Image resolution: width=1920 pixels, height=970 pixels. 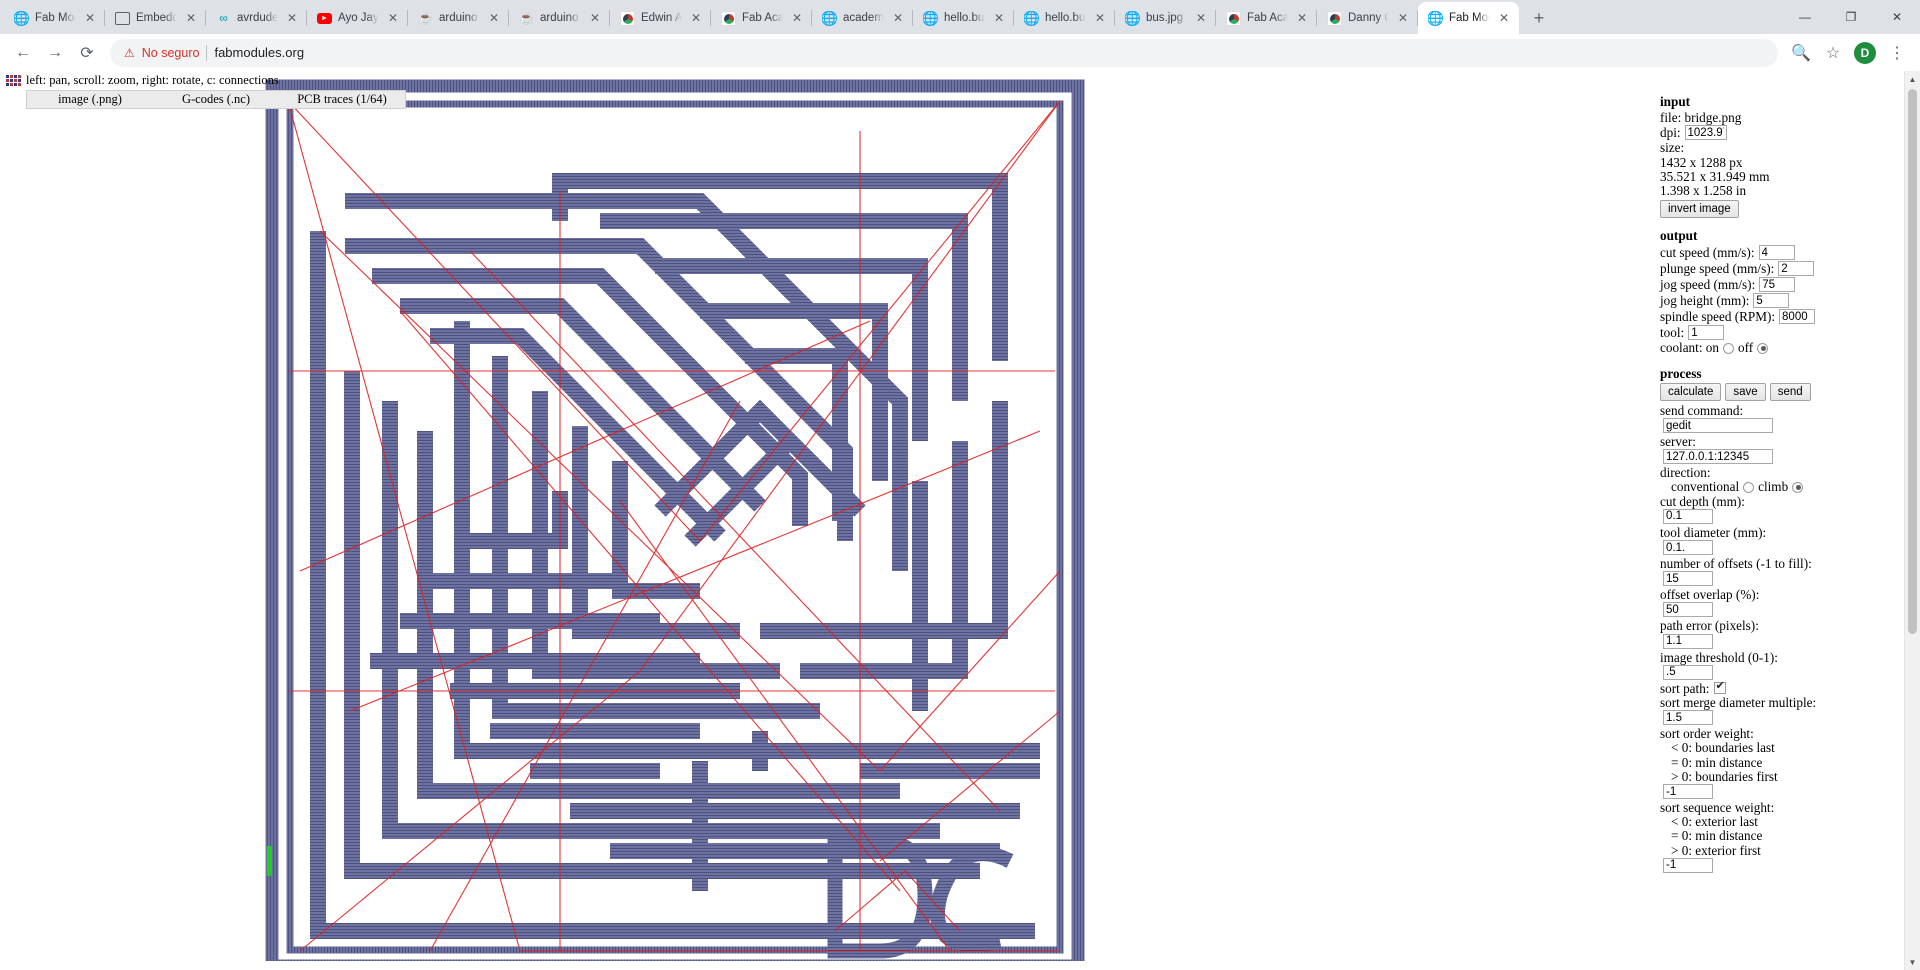 What do you see at coordinates (1717, 762) in the screenshot?
I see `sort-order-eq: = 0: min distance` at bounding box center [1717, 762].